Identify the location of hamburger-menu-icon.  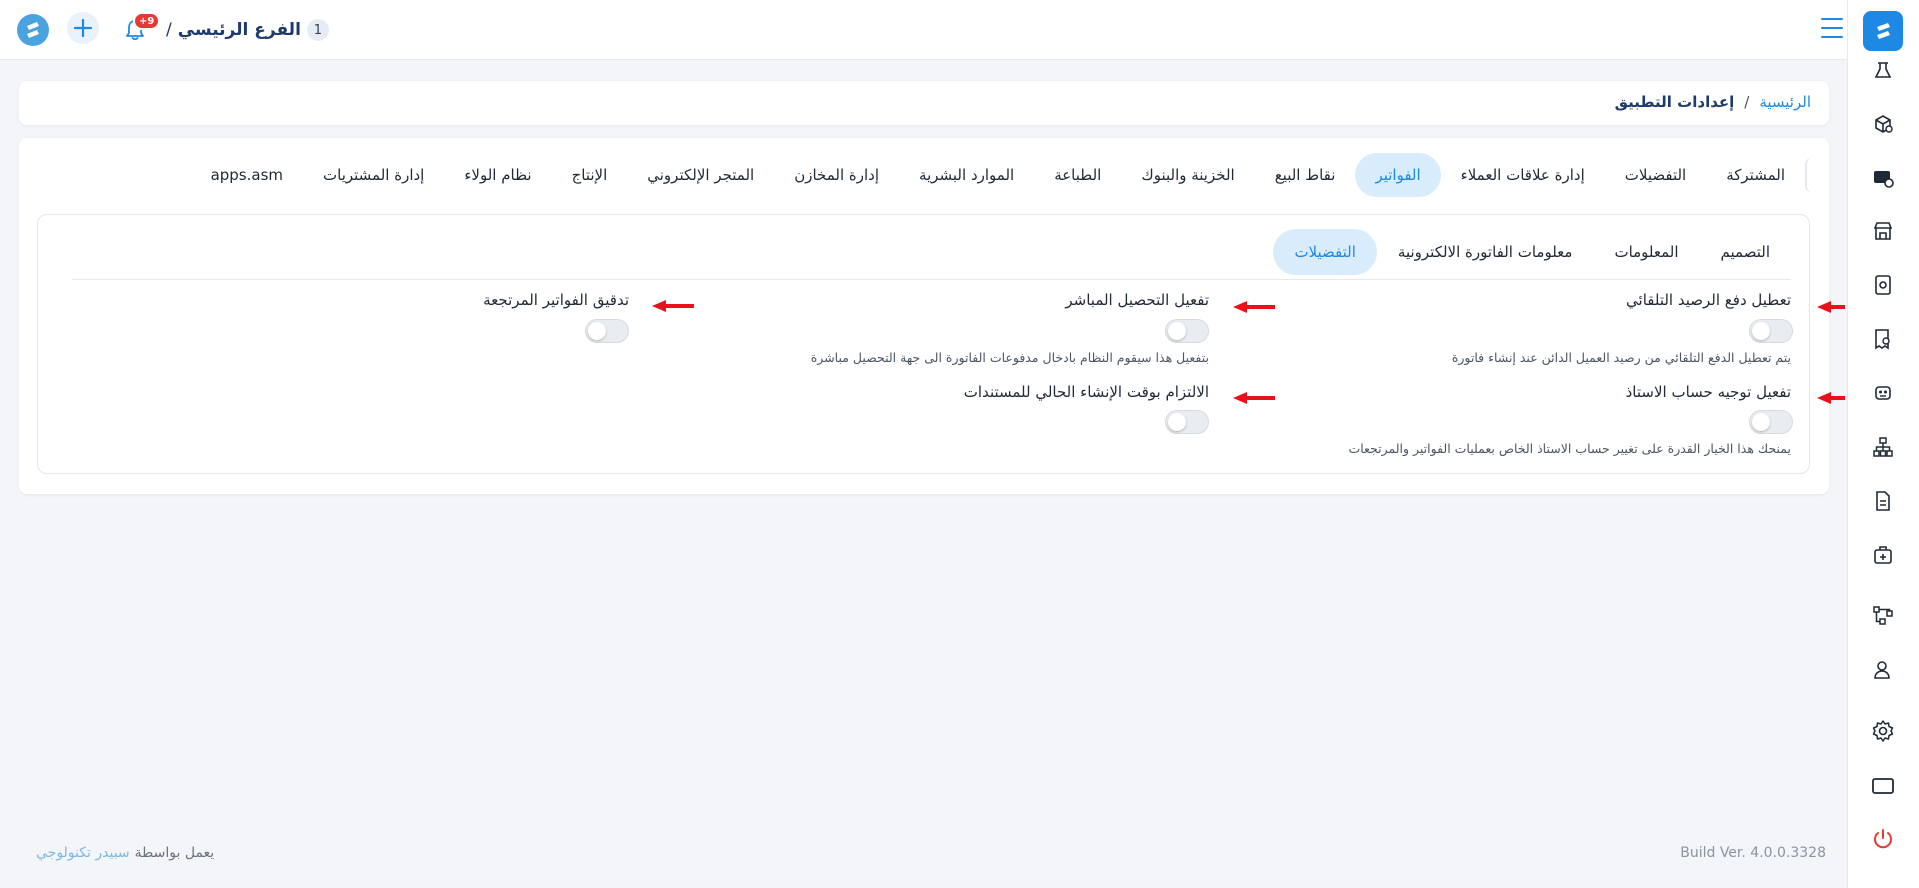
(1832, 28).